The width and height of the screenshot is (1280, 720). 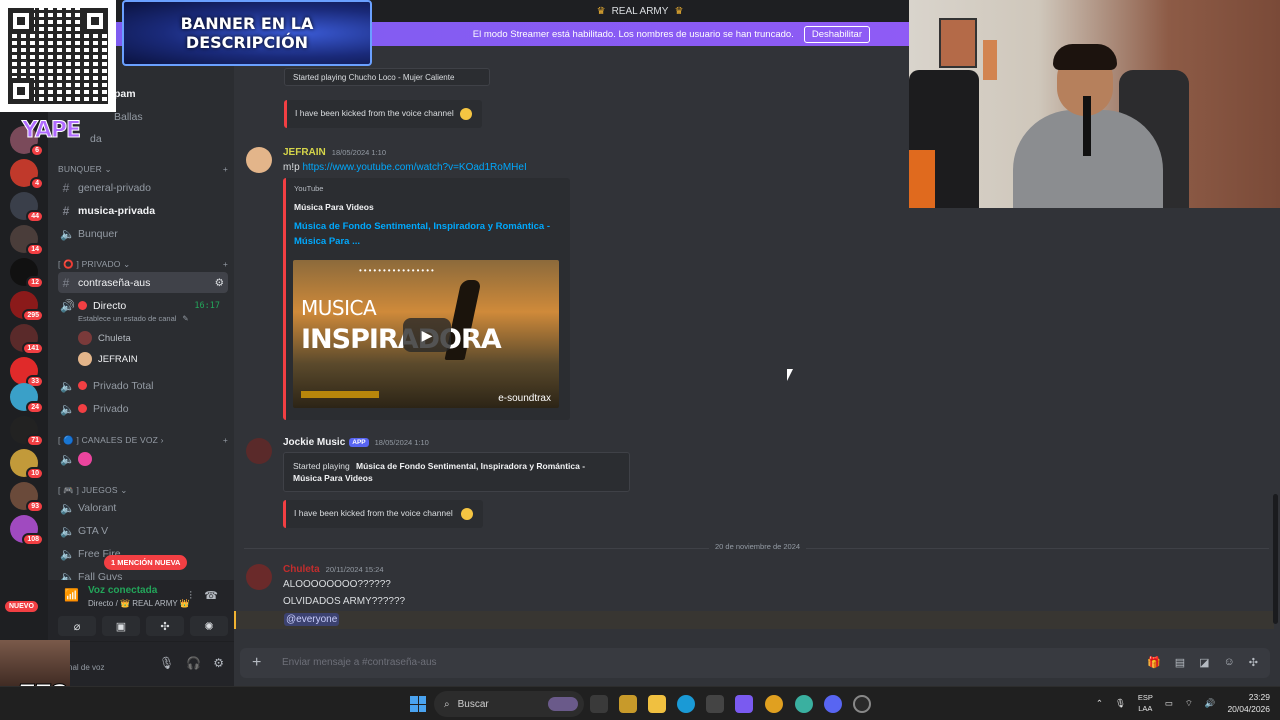 What do you see at coordinates (744, 704) in the screenshot?
I see `copilot-icon` at bounding box center [744, 704].